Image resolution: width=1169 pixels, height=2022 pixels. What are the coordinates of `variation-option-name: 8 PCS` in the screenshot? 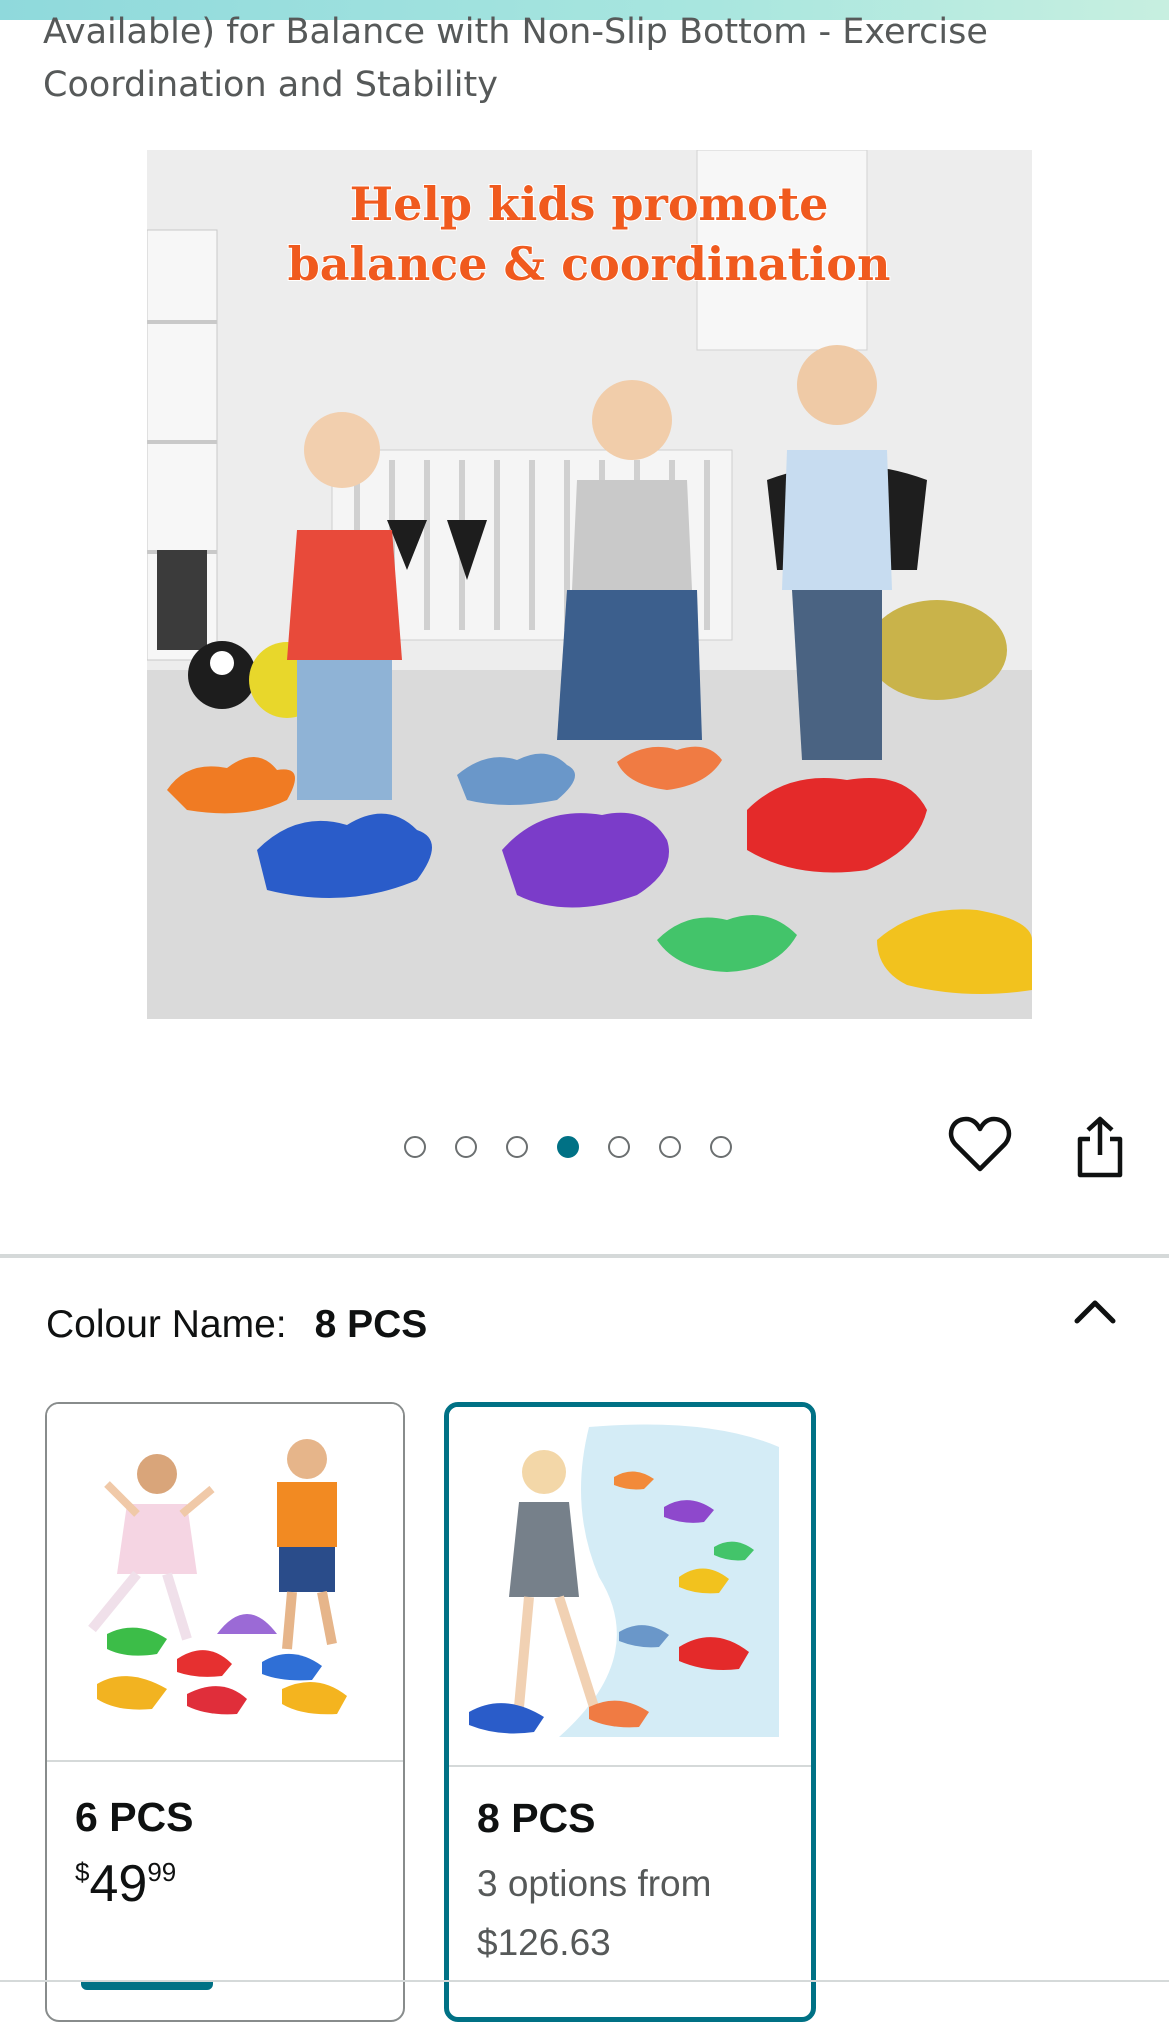 It's located at (536, 1818).